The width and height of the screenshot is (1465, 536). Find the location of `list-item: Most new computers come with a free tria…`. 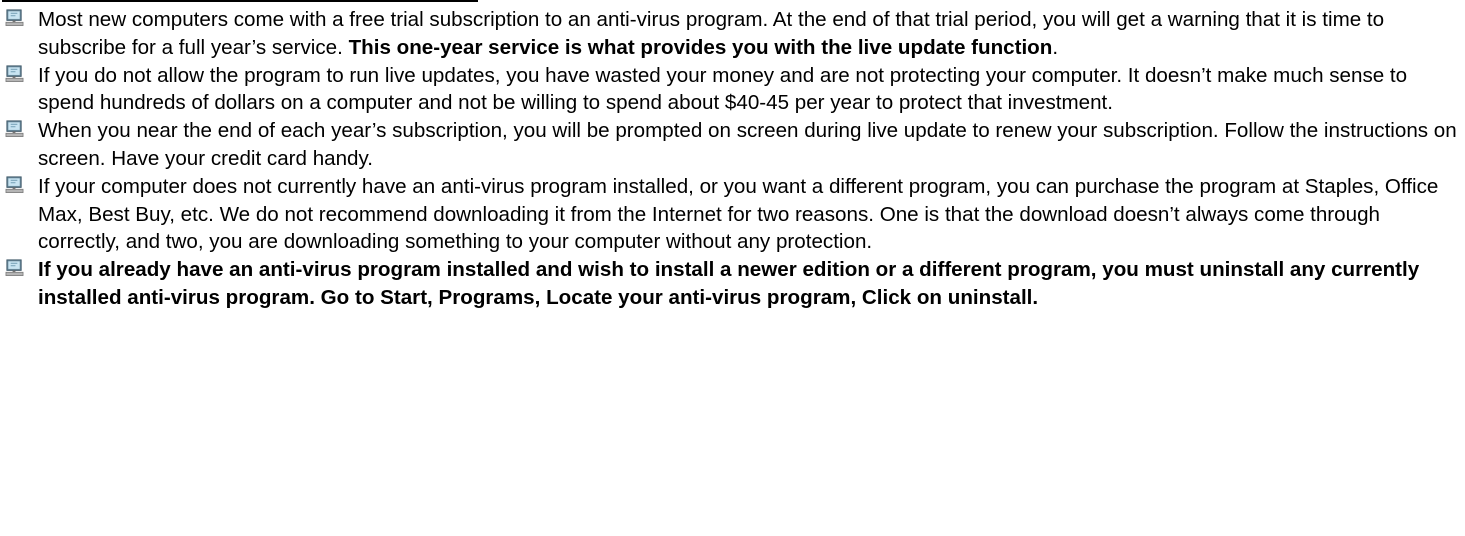

list-item: Most new computers come with a free tria… is located at coordinates (730, 34).